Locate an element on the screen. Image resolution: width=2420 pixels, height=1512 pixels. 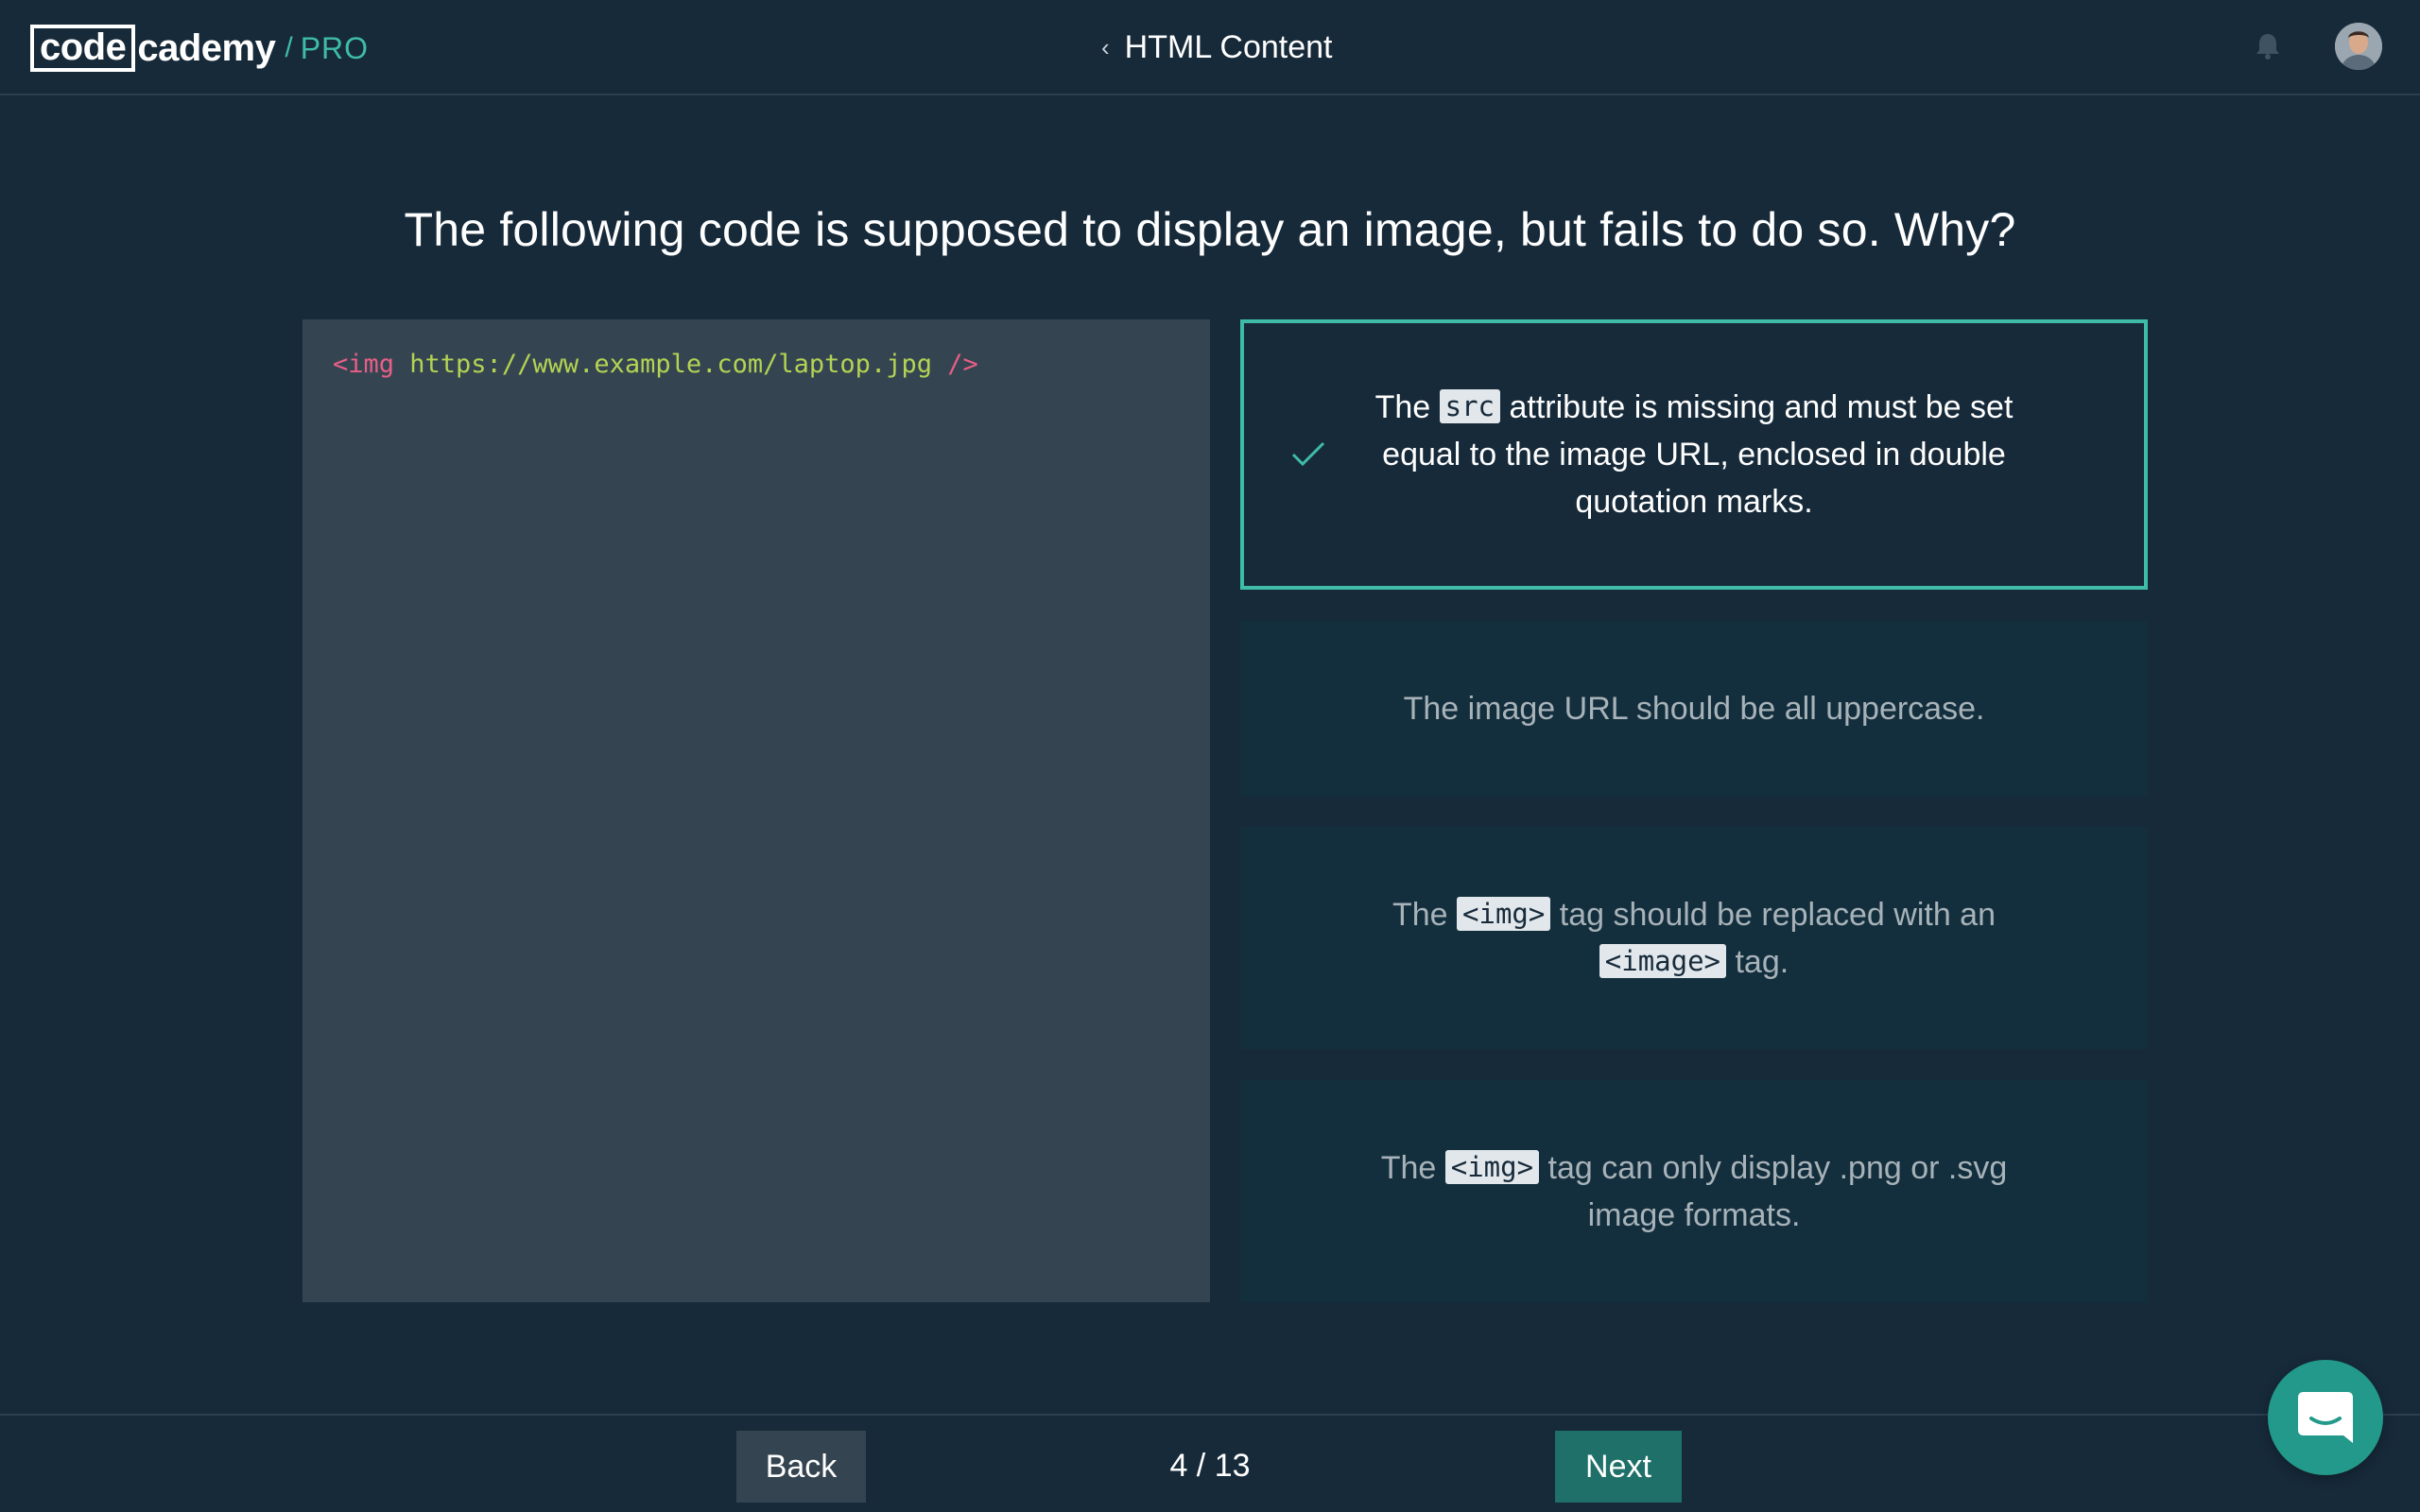
chevron-left-icon: ‹ is located at coordinates (1105, 46).